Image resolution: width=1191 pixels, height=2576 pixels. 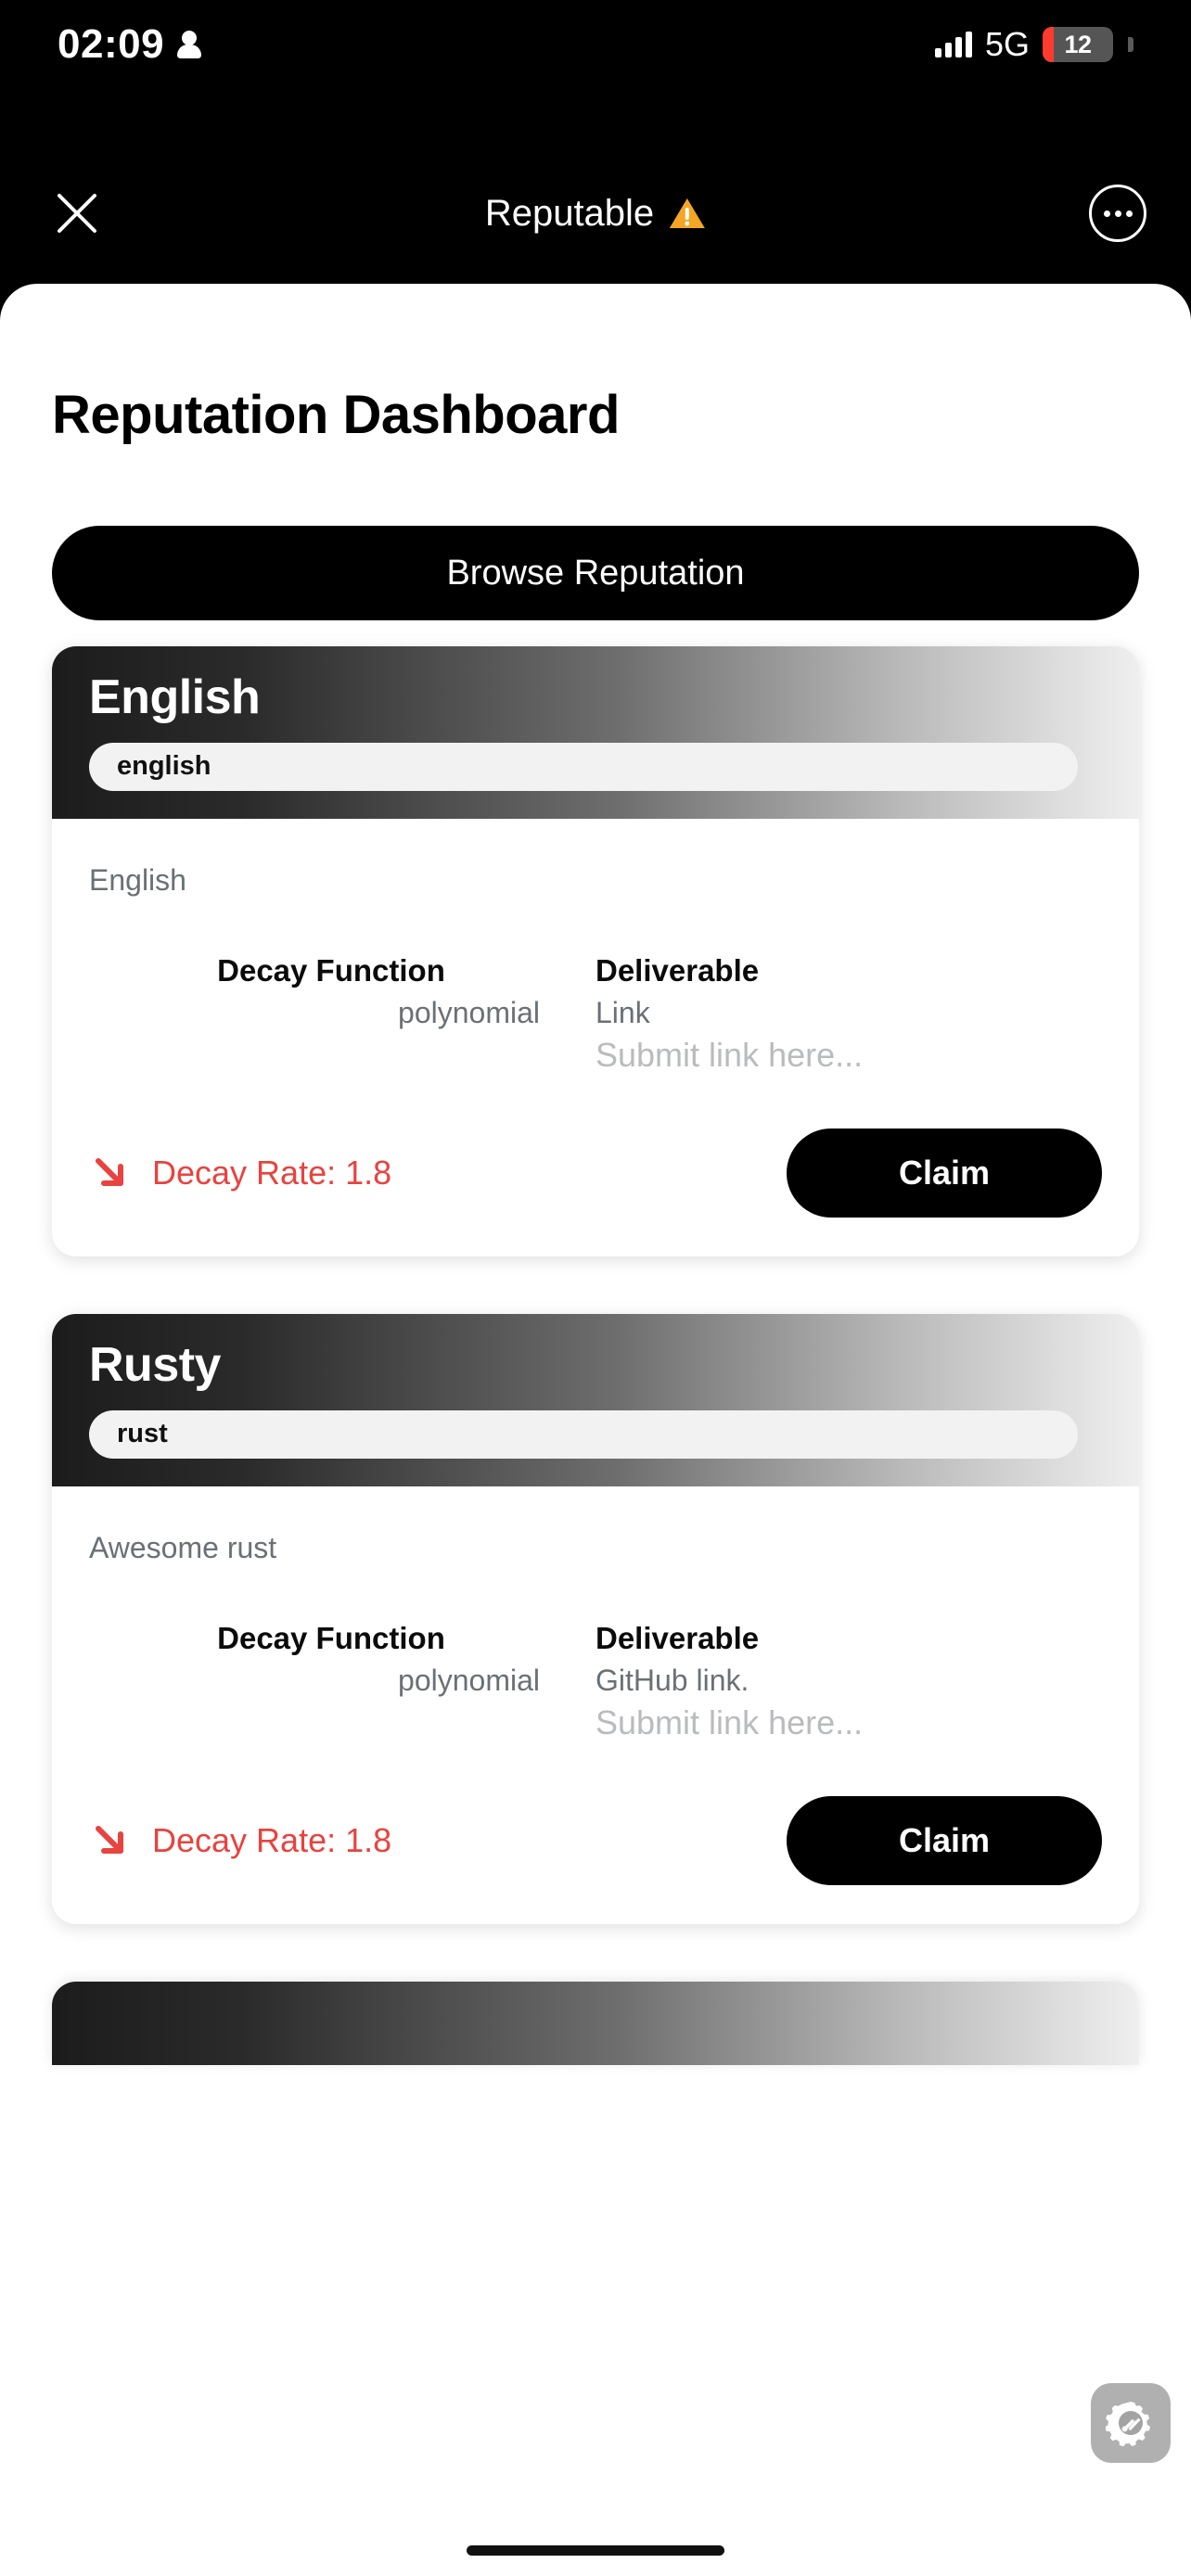 I want to click on browse-reputation-button: Browse Reputation, so click(x=595, y=573).